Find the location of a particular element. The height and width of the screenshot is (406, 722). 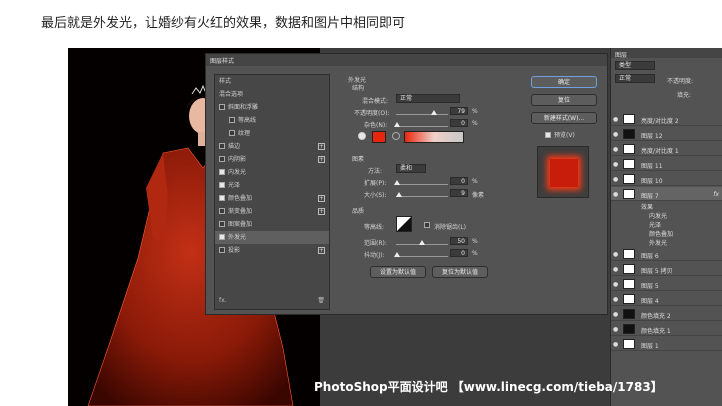

glow-color-swatch is located at coordinates (379, 137).